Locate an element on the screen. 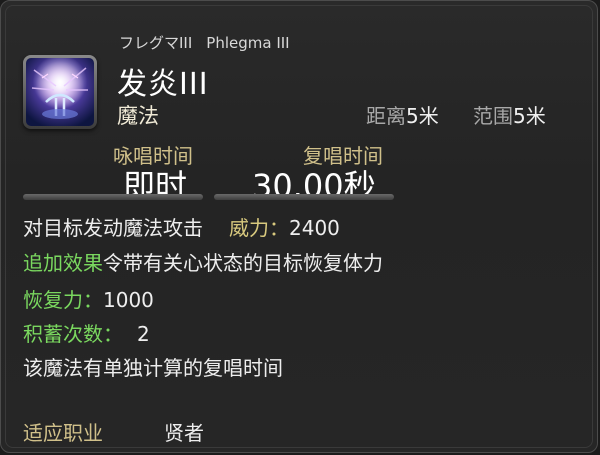  job-value: 贤者 is located at coordinates (184, 433).